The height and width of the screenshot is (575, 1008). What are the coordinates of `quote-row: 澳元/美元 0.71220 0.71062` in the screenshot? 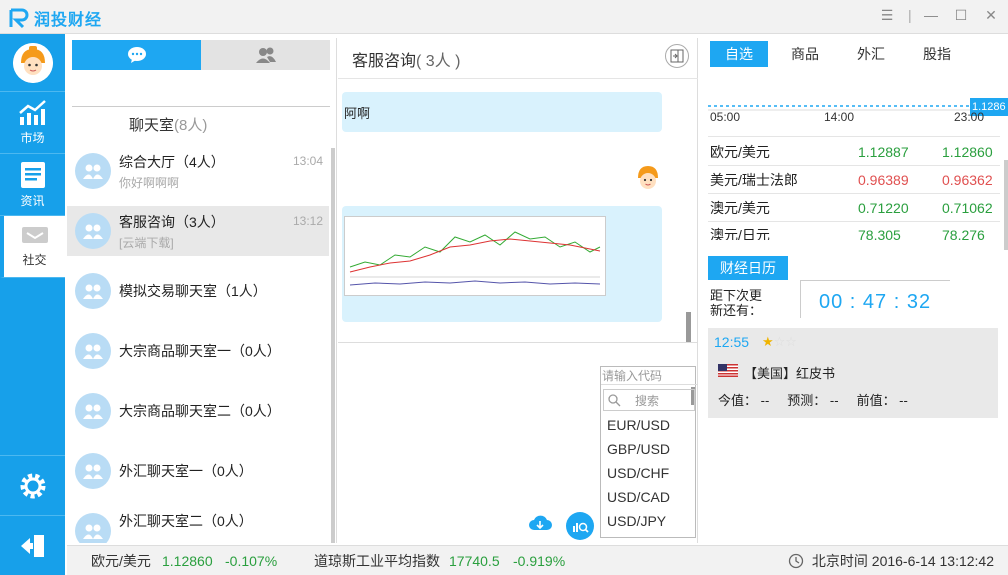 It's located at (854, 208).